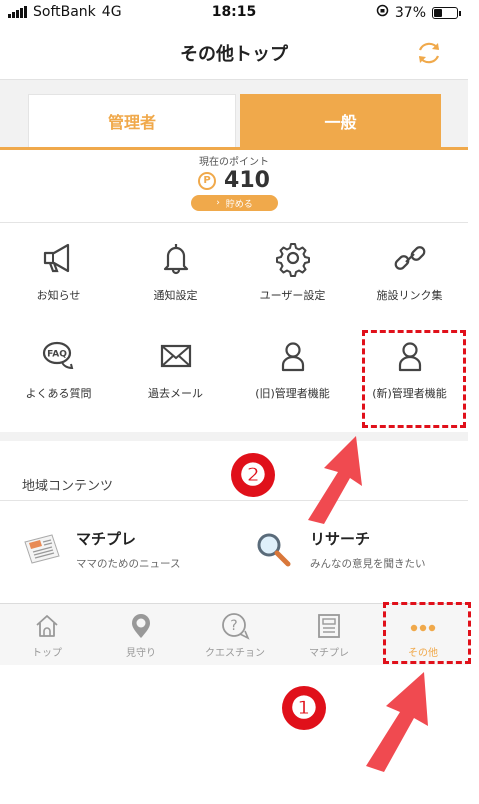  Describe the element at coordinates (235, 653) in the screenshot. I see `tab-label: クエスチョン` at that location.